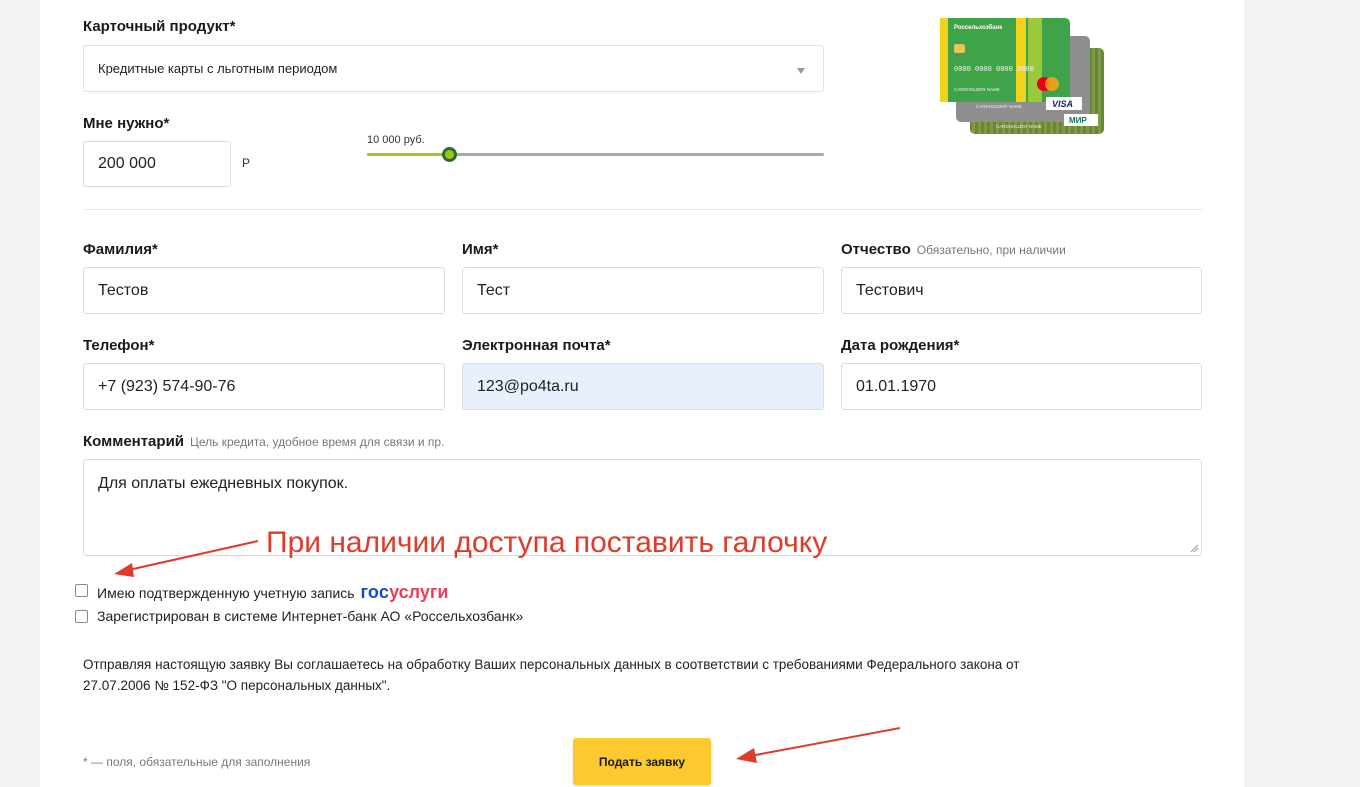 Image resolution: width=1360 pixels, height=787 pixels. What do you see at coordinates (264, 386) in the screenshot?
I see `phone-input: +7 (923) 574-90-76` at bounding box center [264, 386].